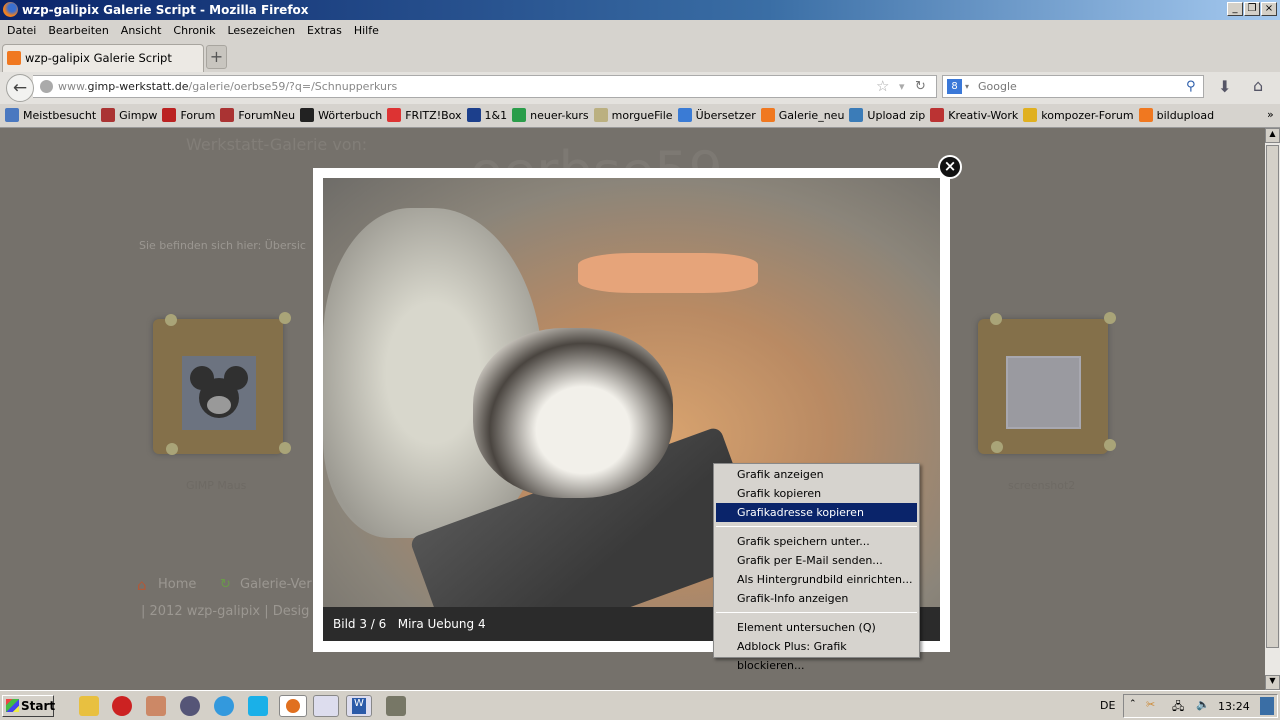 Image resolution: width=1280 pixels, height=720 pixels. Describe the element at coordinates (258, 706) in the screenshot. I see `skype-icon` at that location.